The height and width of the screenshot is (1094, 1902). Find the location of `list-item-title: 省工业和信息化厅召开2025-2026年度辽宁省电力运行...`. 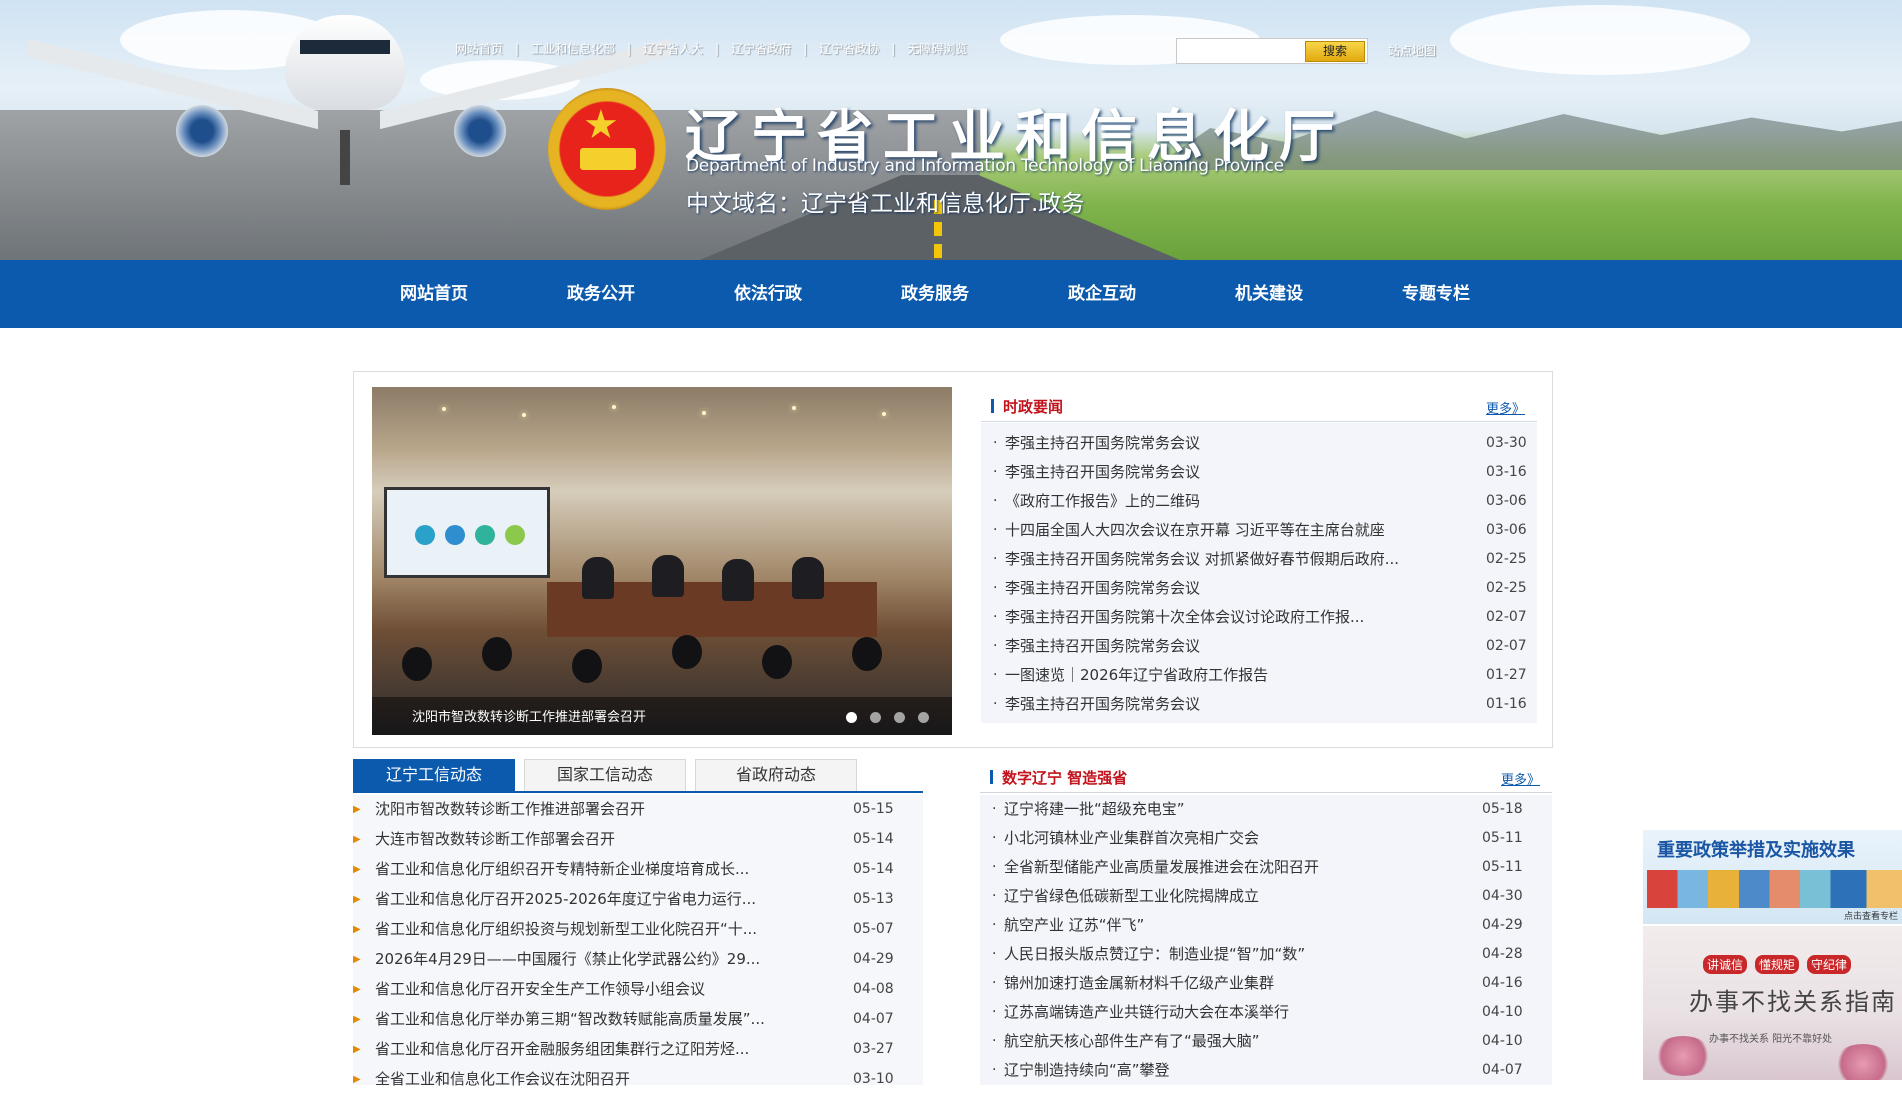

list-item-title: 省工业和信息化厅召开2025-2026年度辽宁省电力运行... is located at coordinates (565, 899).